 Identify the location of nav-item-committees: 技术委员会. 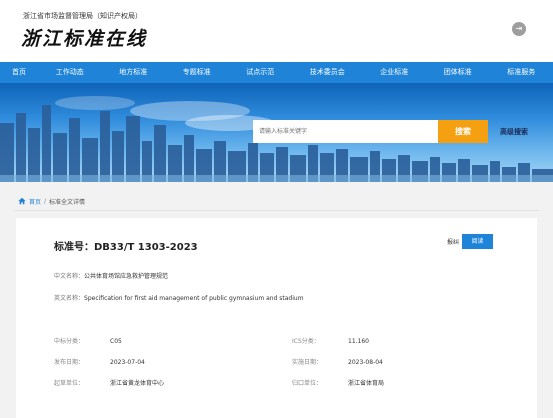
(327, 72).